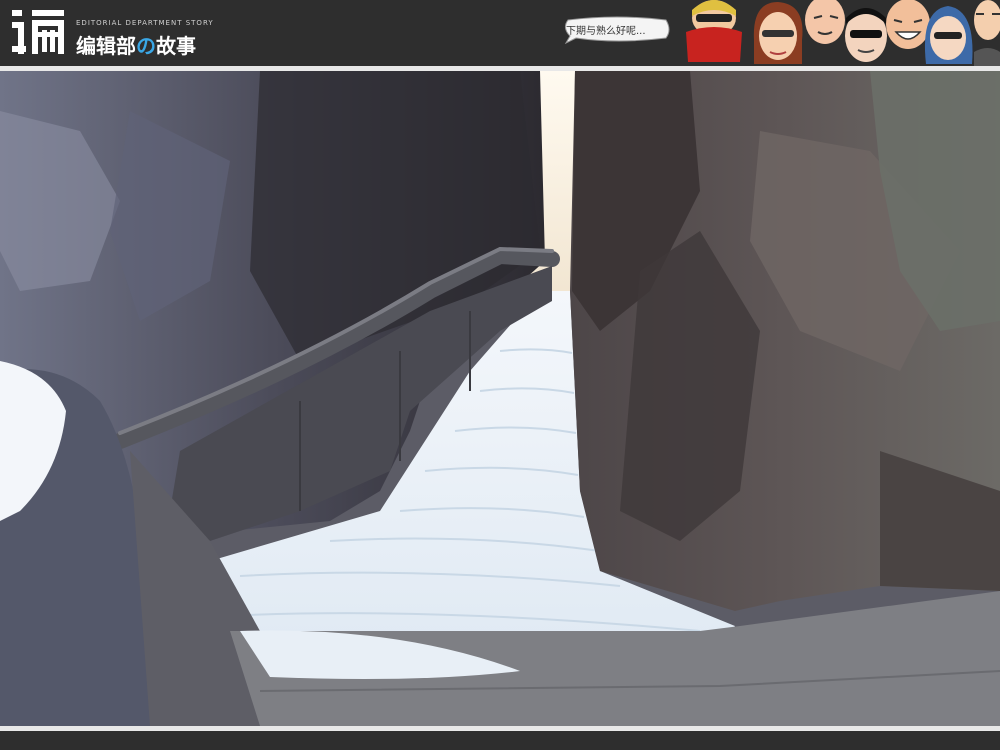  I want to click on logo-title: 编辑部の故事, so click(136, 44).